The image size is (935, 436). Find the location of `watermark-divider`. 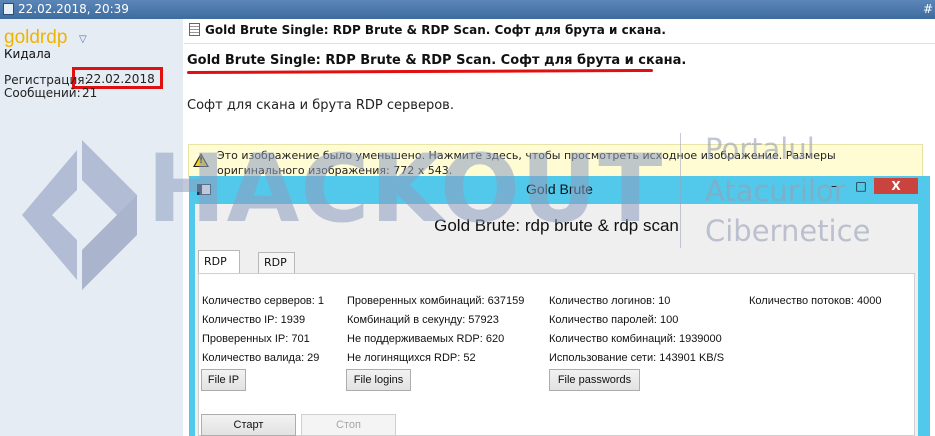

watermark-divider is located at coordinates (680, 190).